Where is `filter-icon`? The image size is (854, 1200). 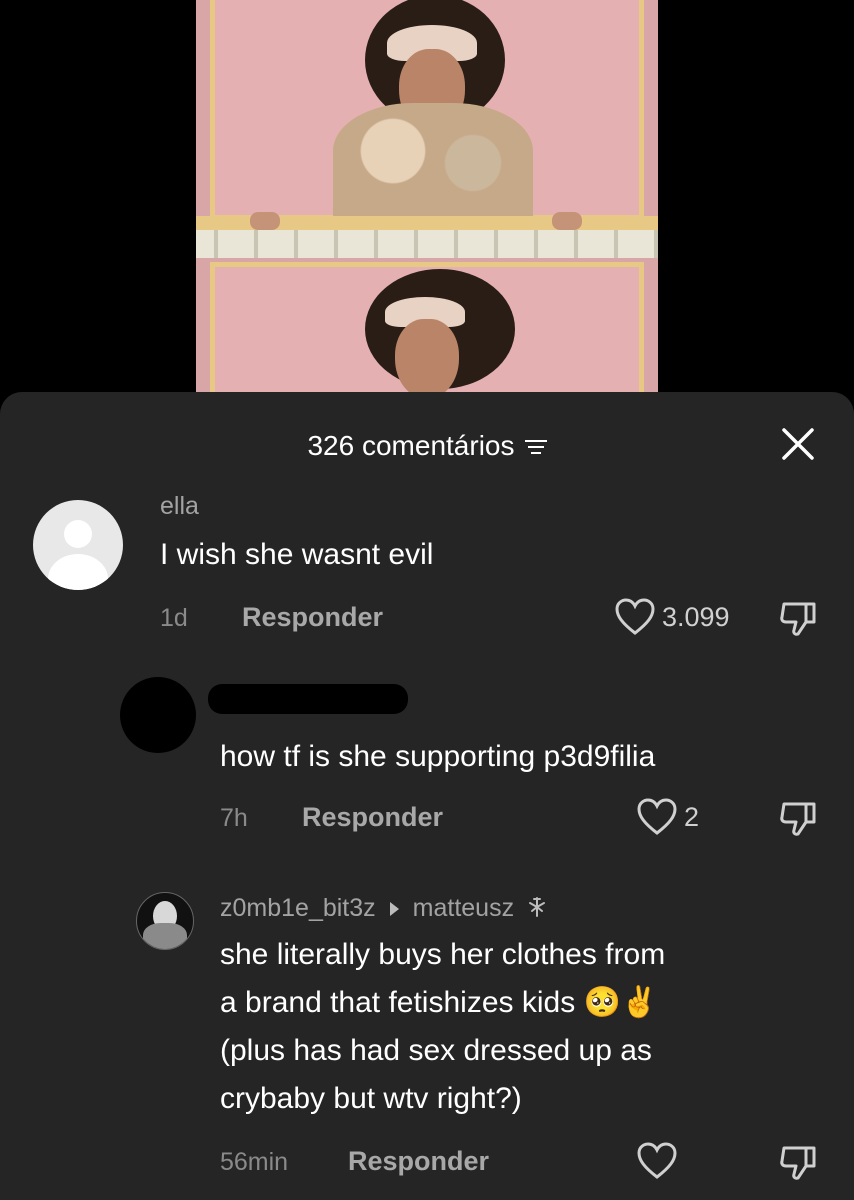
filter-icon is located at coordinates (535, 446).